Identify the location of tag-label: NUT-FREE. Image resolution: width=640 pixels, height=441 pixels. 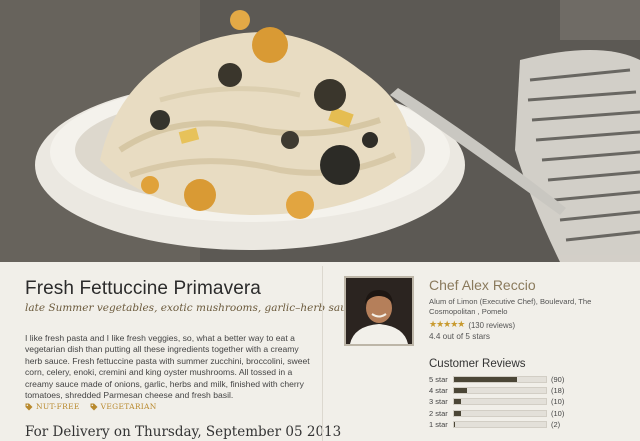
(58, 406).